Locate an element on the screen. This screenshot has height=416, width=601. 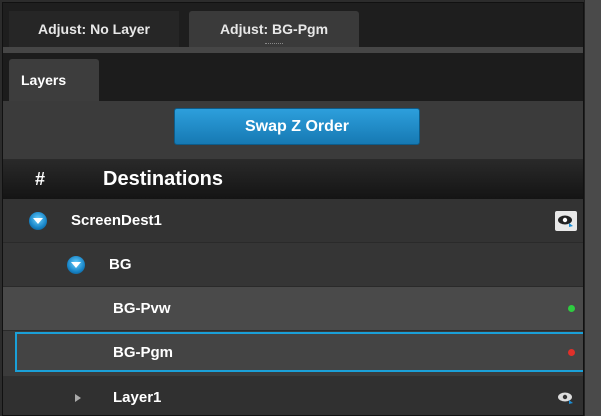
row-label: Layer1 is located at coordinates (137, 397).